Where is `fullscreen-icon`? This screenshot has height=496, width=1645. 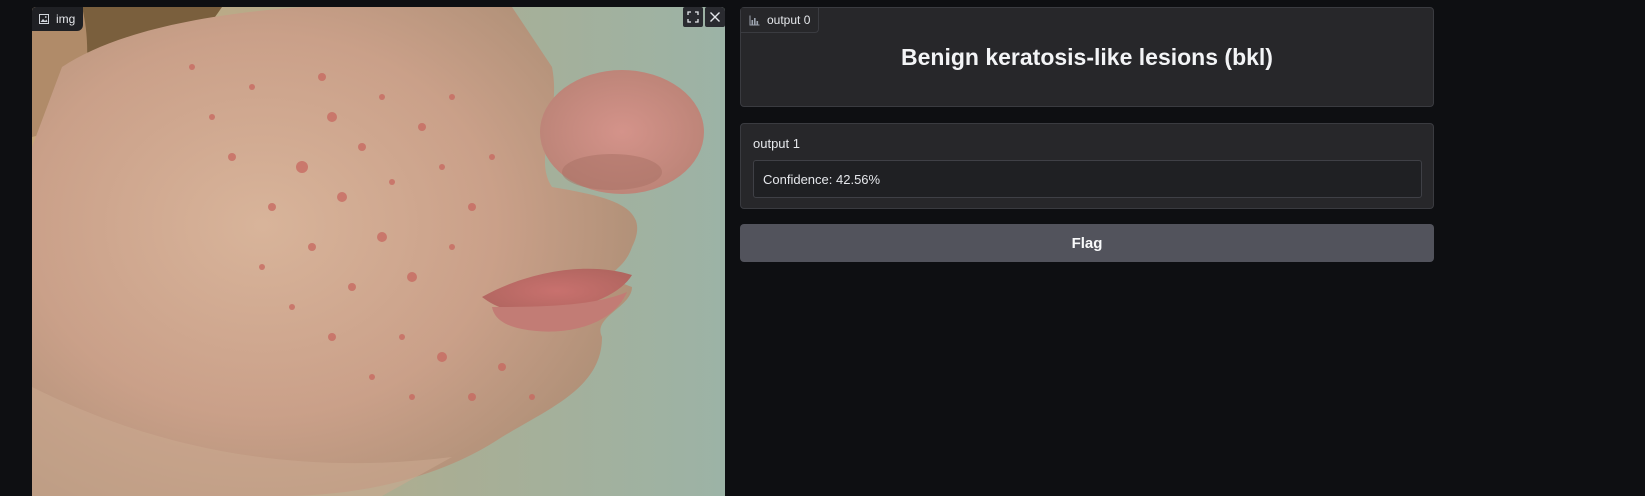
fullscreen-icon is located at coordinates (693, 17).